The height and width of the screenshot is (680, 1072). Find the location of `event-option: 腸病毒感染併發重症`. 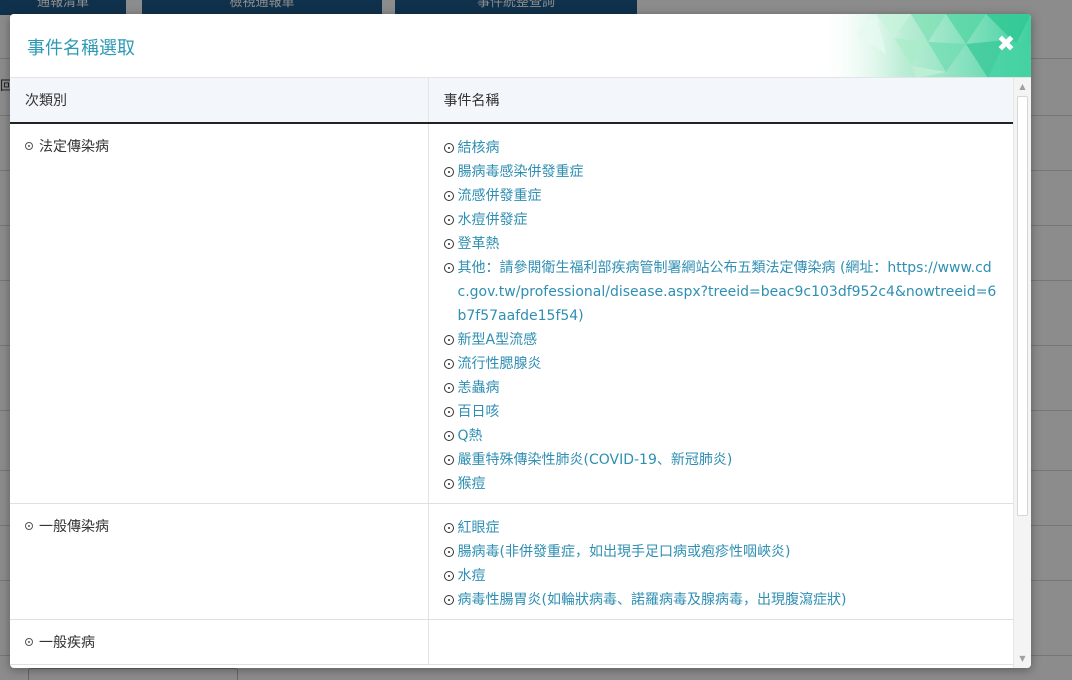

event-option: 腸病毒感染併發重症 is located at coordinates (723, 172).